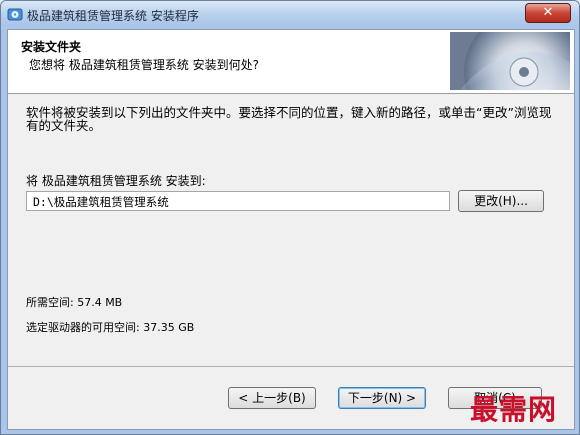  I want to click on install-path-field: D:\极品建筑租赁管理系统, so click(238, 201).